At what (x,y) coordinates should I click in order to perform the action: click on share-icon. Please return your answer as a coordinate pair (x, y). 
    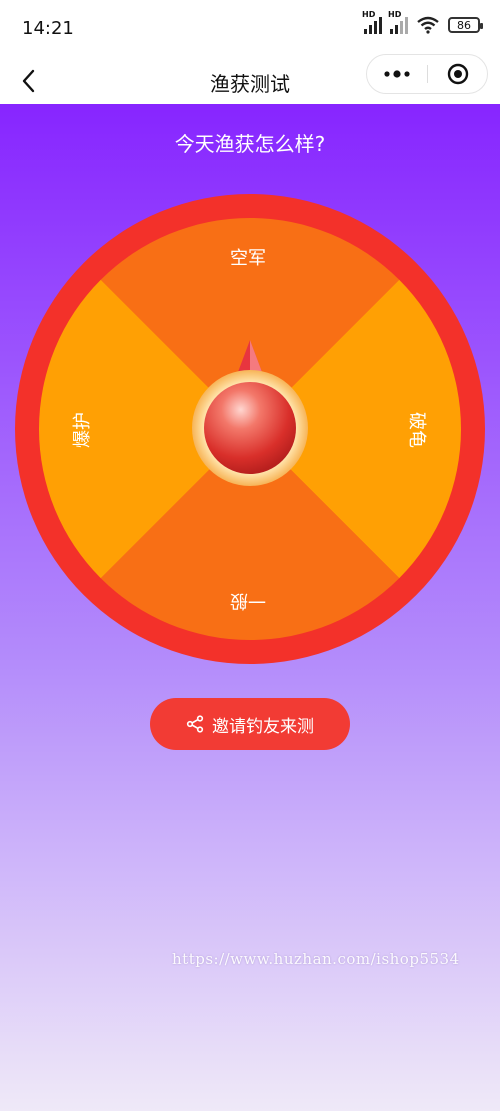
    Looking at the image, I should click on (195, 724).